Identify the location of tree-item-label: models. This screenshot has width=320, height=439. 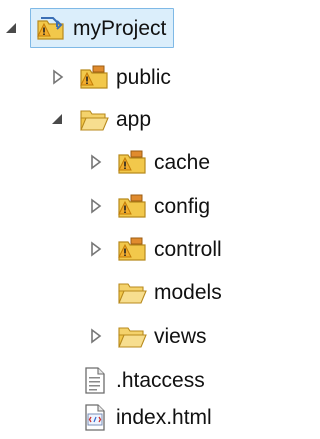
(188, 292).